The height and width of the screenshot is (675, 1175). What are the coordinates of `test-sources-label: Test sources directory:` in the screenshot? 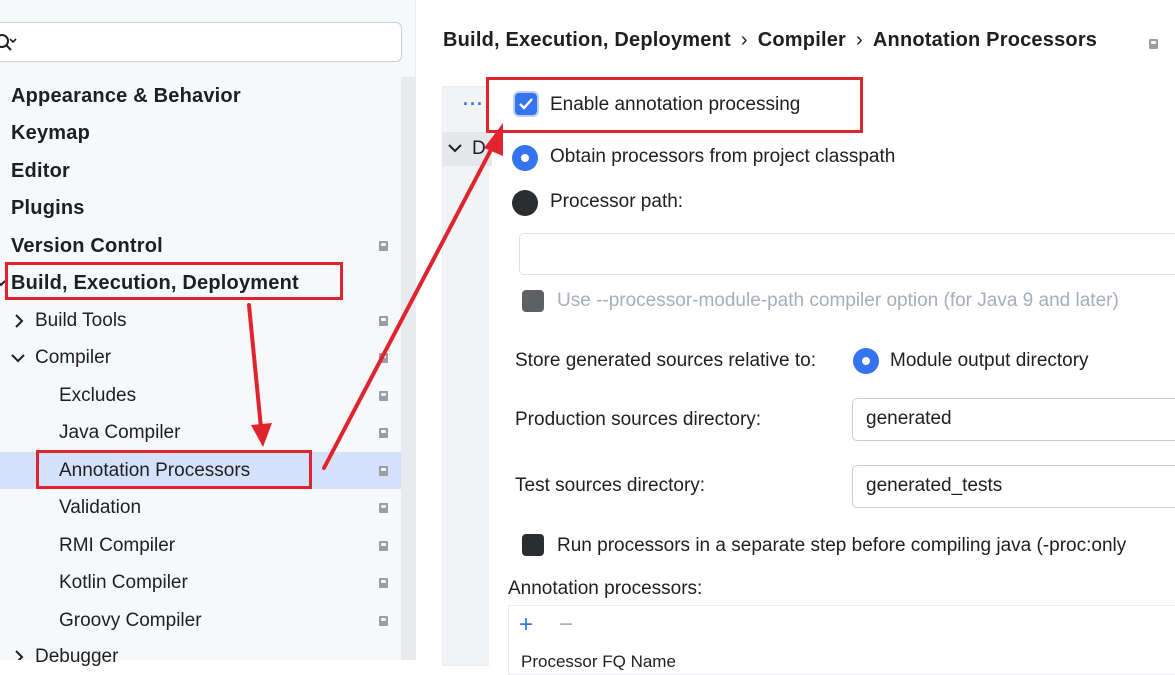 It's located at (610, 485).